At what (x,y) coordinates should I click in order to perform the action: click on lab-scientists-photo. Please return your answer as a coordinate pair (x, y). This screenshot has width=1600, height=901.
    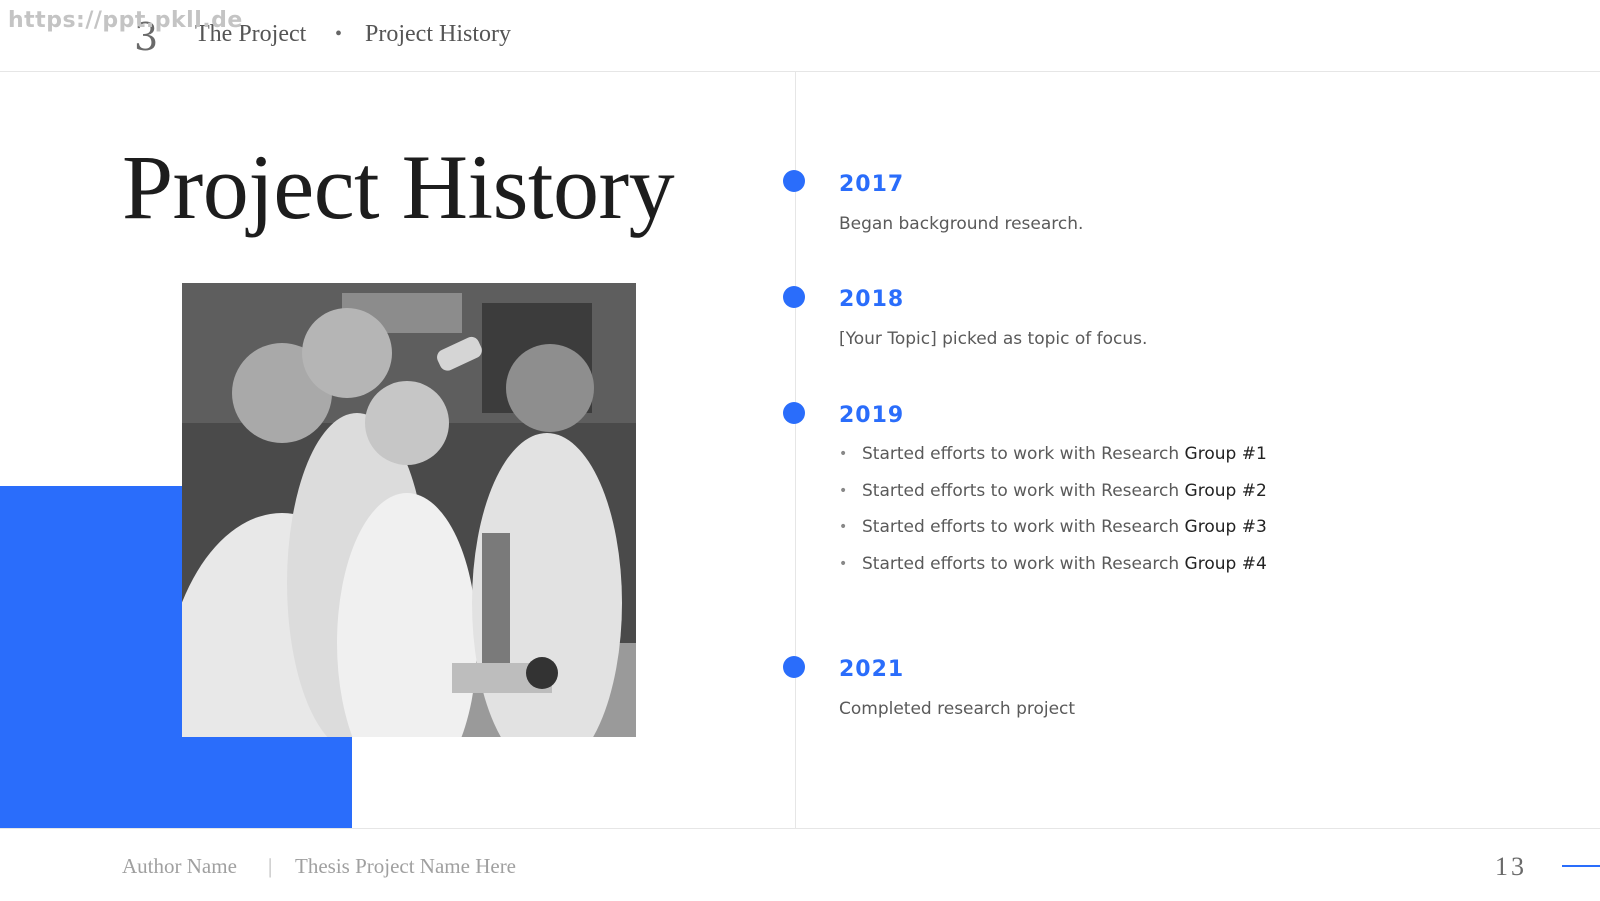
    Looking at the image, I should click on (409, 510).